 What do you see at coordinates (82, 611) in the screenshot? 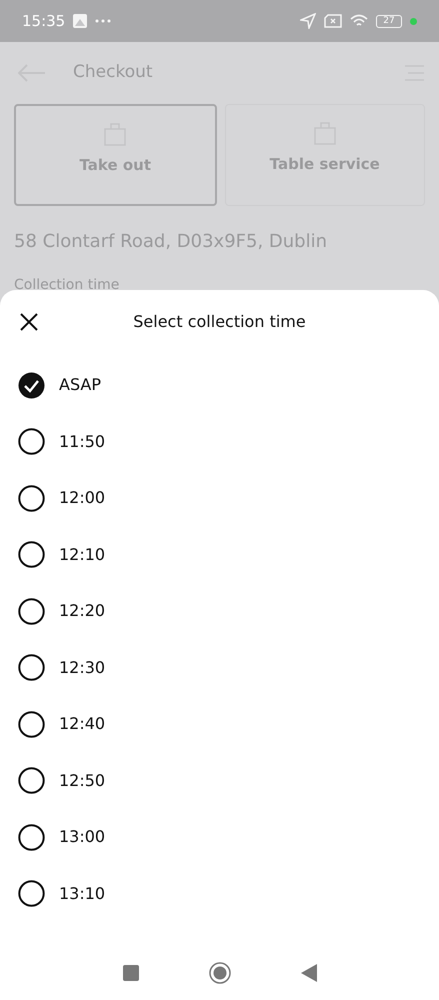
I see `time-label: 12:20` at bounding box center [82, 611].